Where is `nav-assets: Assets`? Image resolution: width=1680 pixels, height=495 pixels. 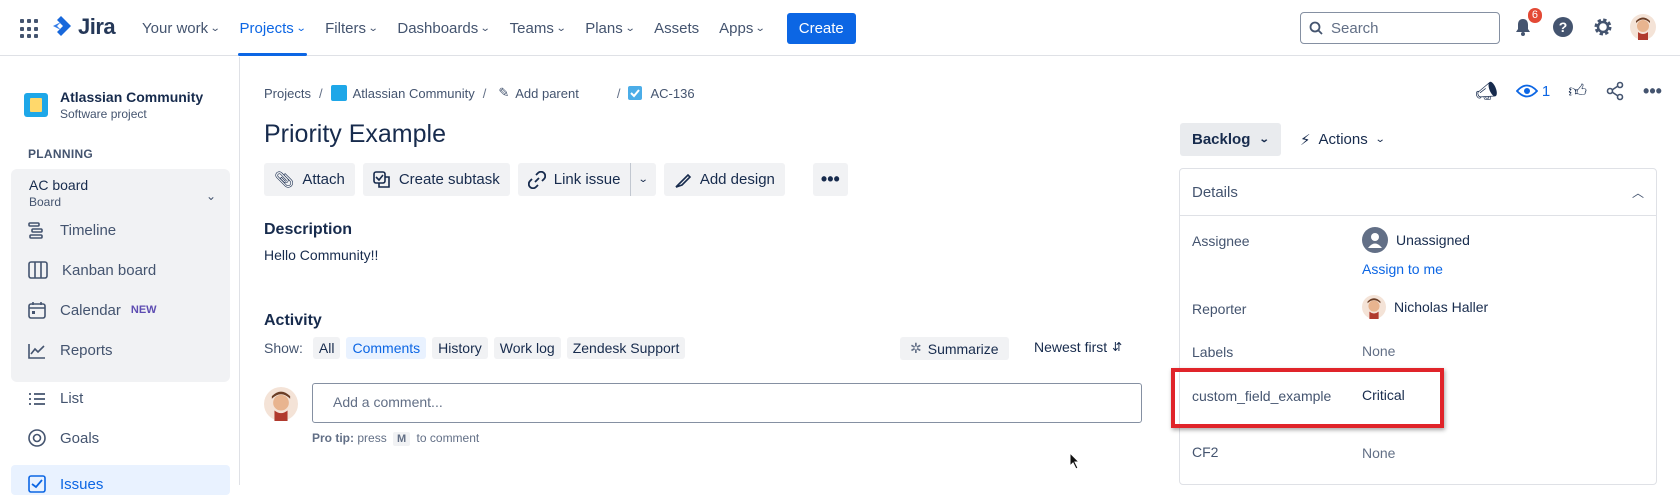
nav-assets: Assets is located at coordinates (676, 28).